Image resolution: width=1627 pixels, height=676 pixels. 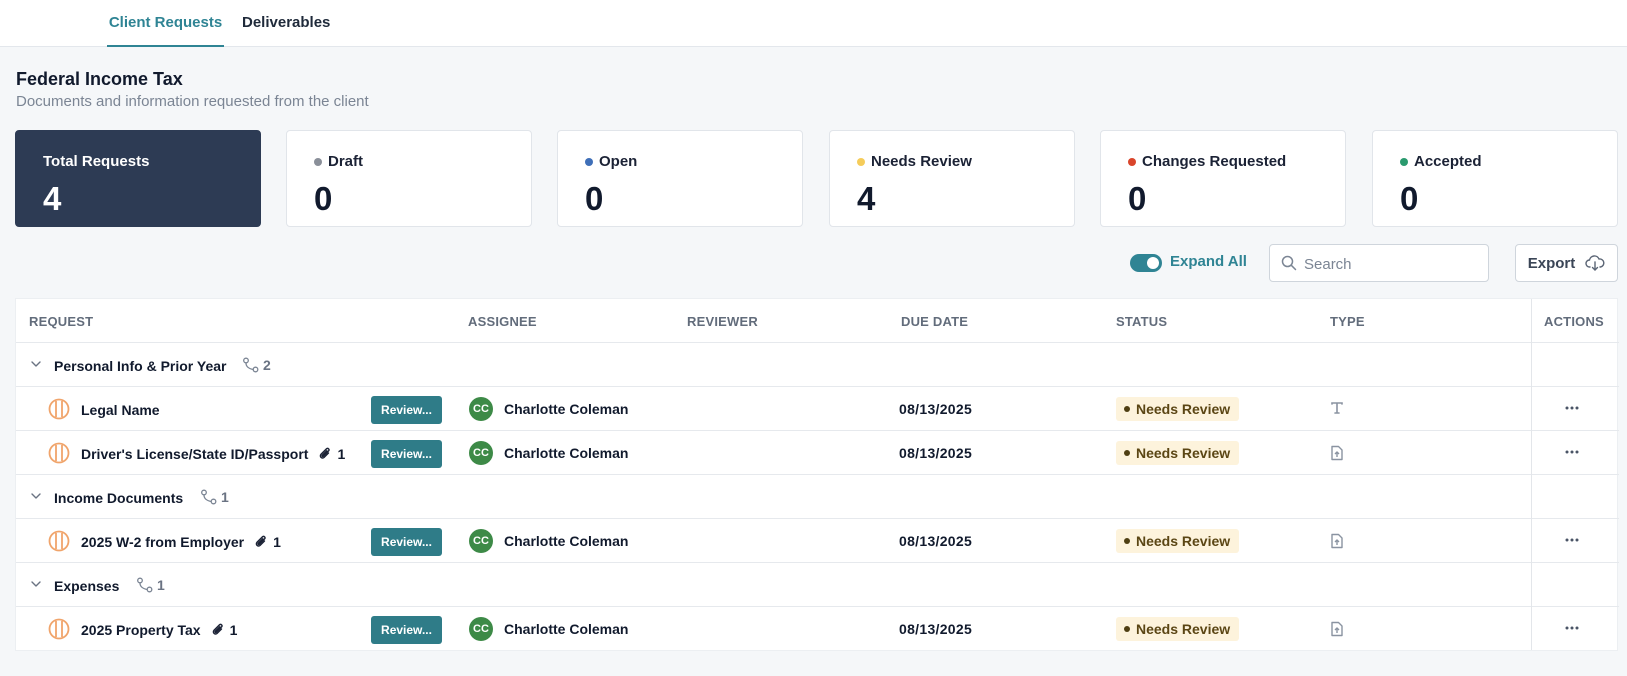 I want to click on request-count: 2, so click(x=256, y=365).